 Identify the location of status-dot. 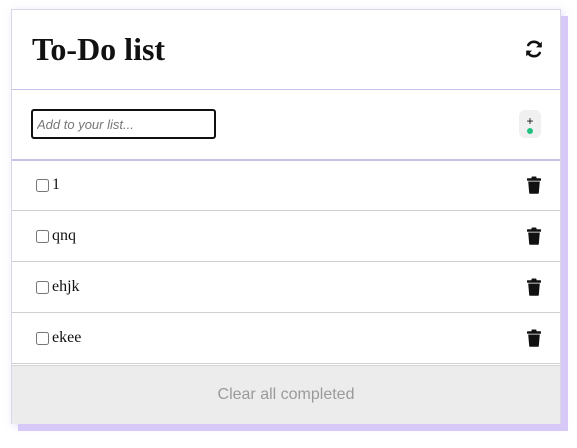
(530, 131).